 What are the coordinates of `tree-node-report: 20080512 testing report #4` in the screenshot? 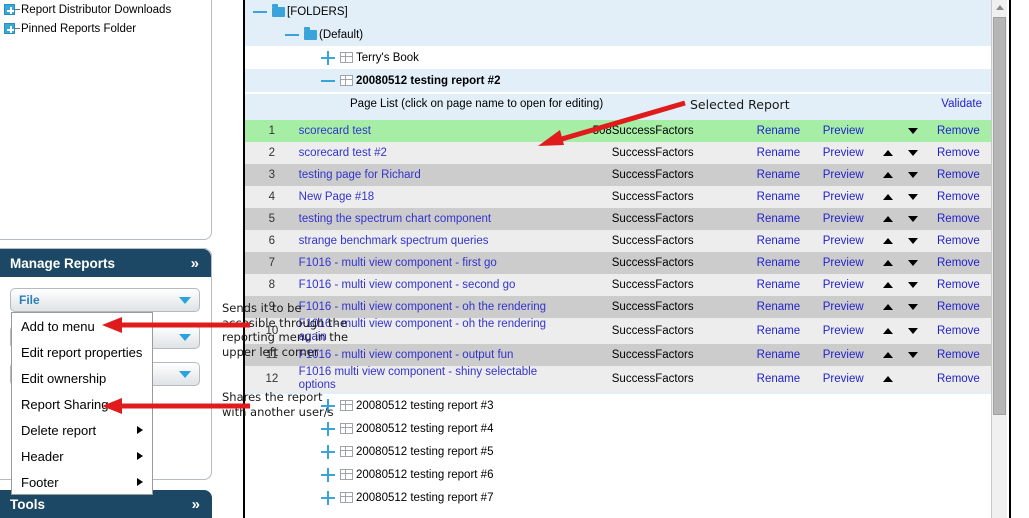 It's located at (618, 428).